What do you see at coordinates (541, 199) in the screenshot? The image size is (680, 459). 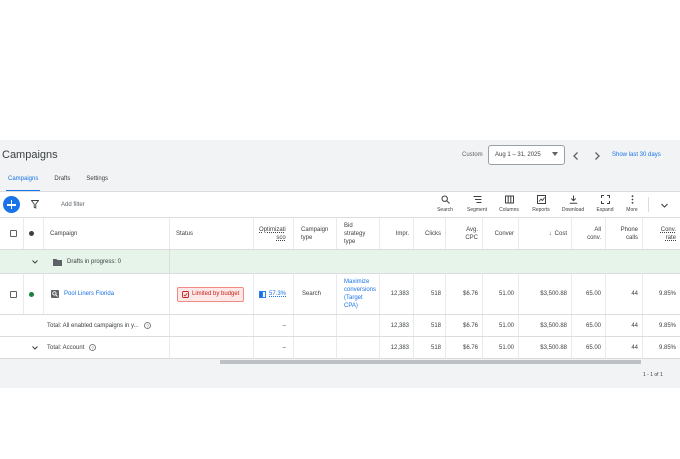 I see `reports-icon` at bounding box center [541, 199].